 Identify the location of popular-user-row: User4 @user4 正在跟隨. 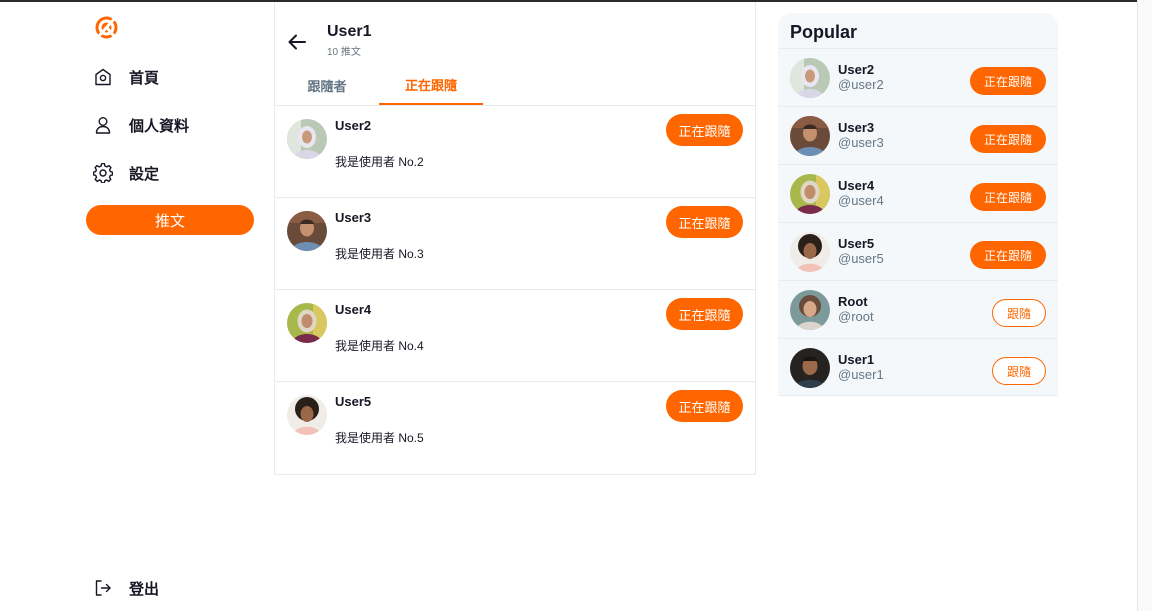
(918, 193).